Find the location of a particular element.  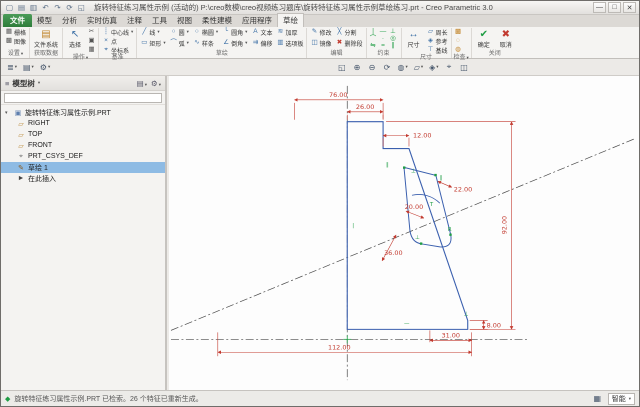

panel-show-icon: ▤ ▾ is located at coordinates (28, 67).